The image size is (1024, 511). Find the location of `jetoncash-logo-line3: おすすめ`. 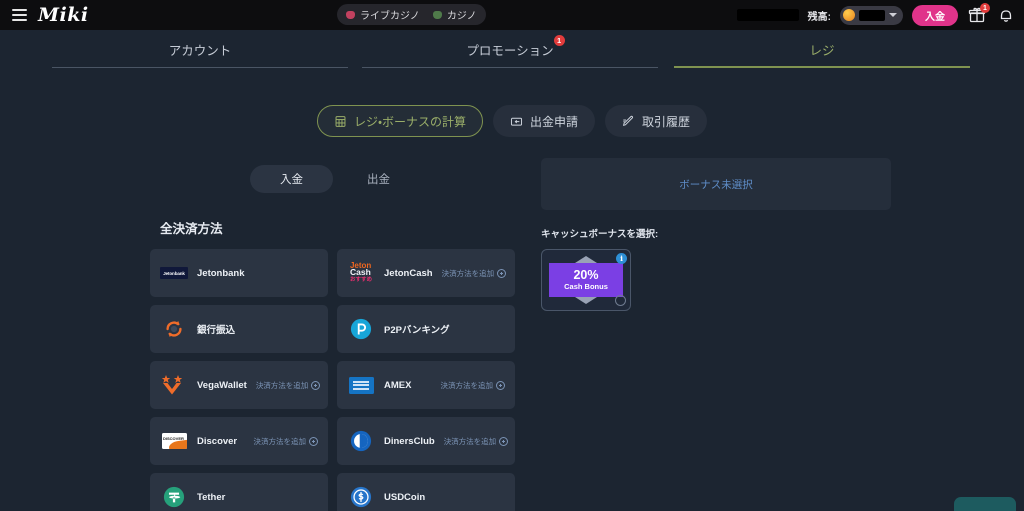

jetoncash-logo-line3: おすすめ is located at coordinates (360, 279).